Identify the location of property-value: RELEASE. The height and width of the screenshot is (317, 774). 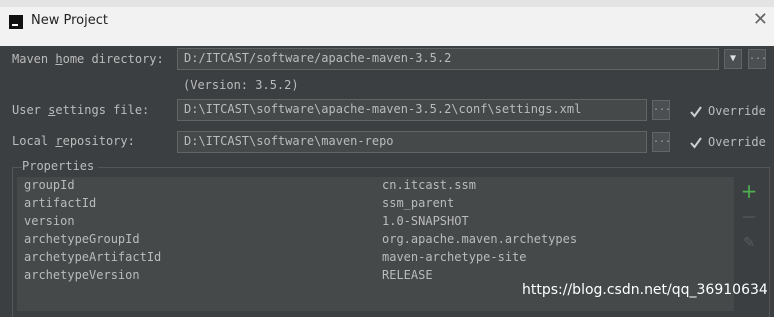
(407, 275).